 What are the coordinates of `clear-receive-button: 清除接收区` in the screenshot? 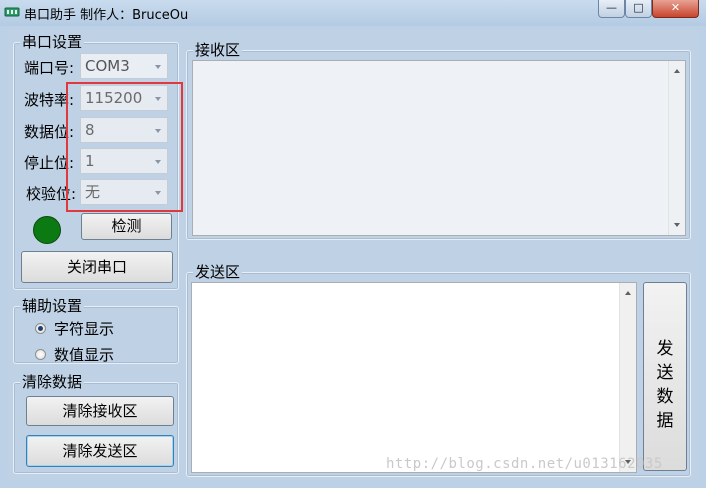 It's located at (100, 411).